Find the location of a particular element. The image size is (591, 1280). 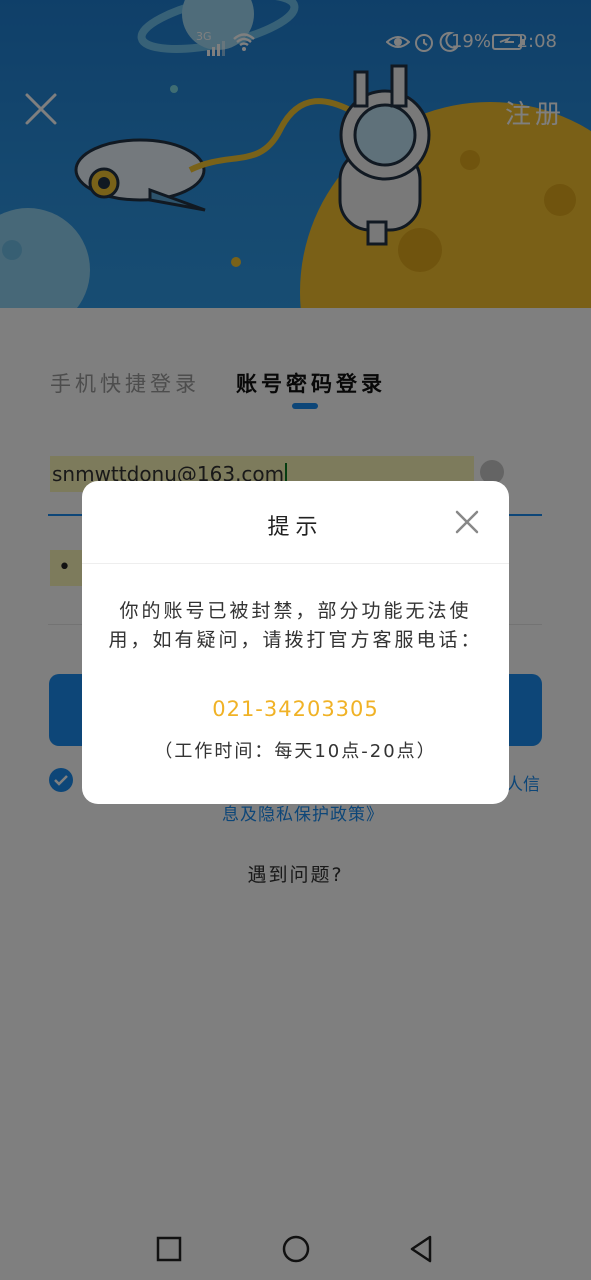

dialog-title: 提示 is located at coordinates (295, 527).